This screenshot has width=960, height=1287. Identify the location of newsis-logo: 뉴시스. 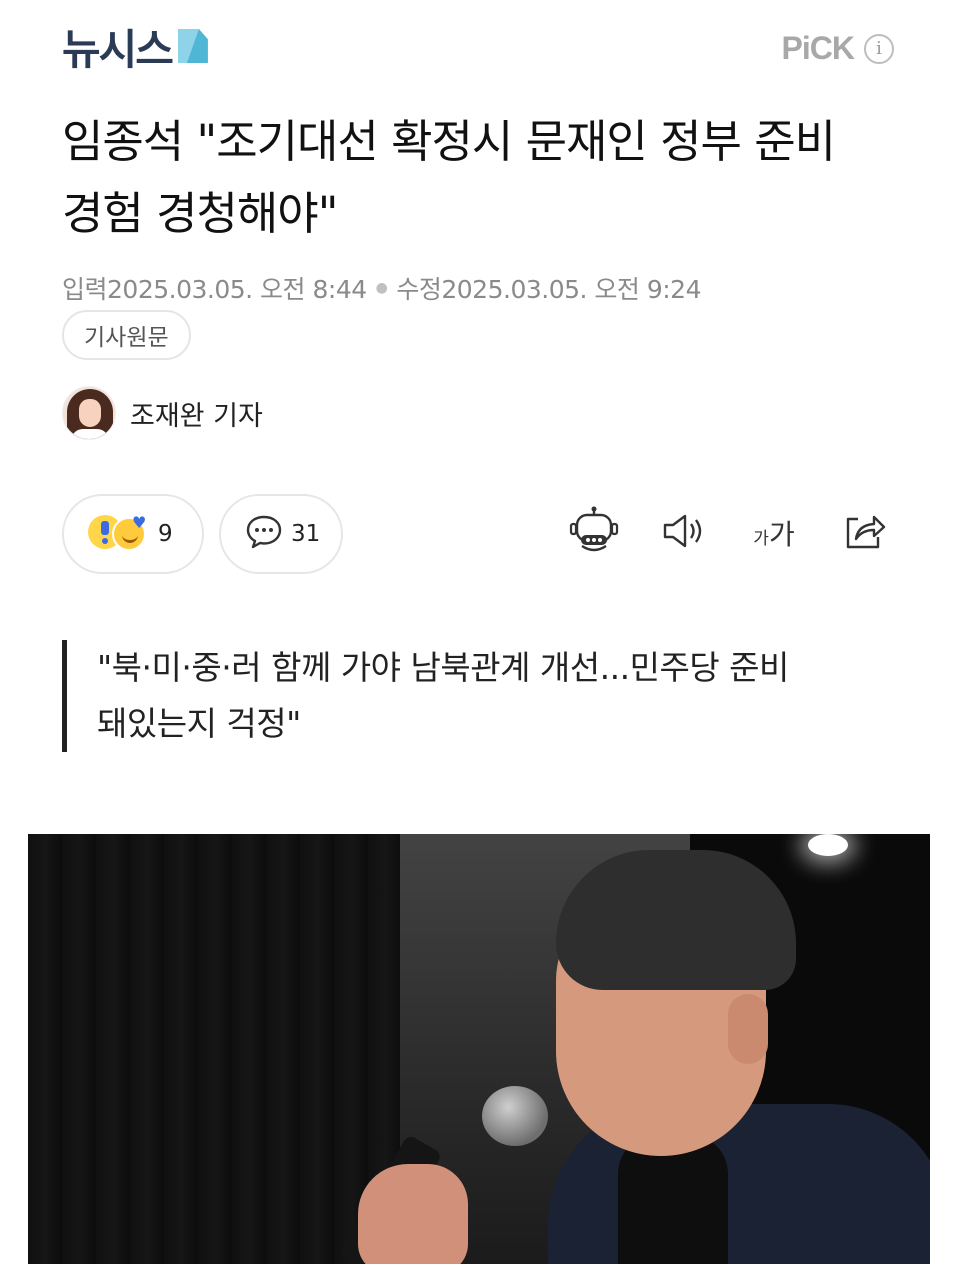
(135, 48).